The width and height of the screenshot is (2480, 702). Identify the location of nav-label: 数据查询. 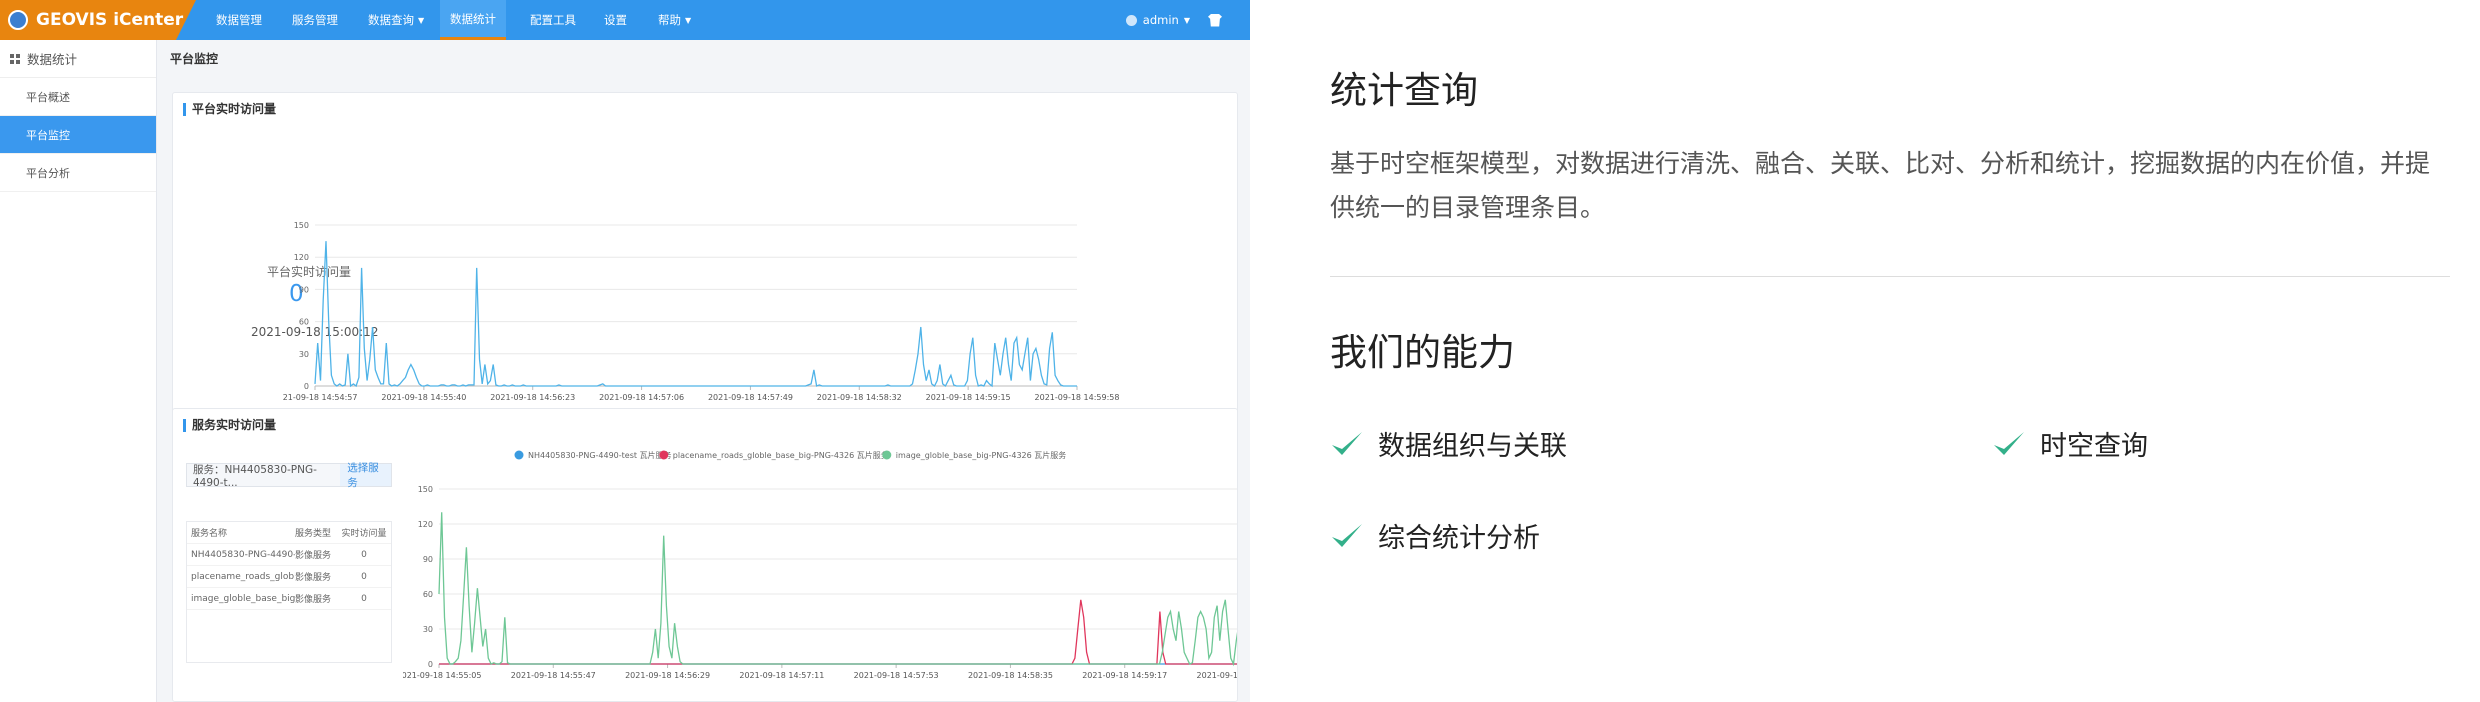
(391, 20).